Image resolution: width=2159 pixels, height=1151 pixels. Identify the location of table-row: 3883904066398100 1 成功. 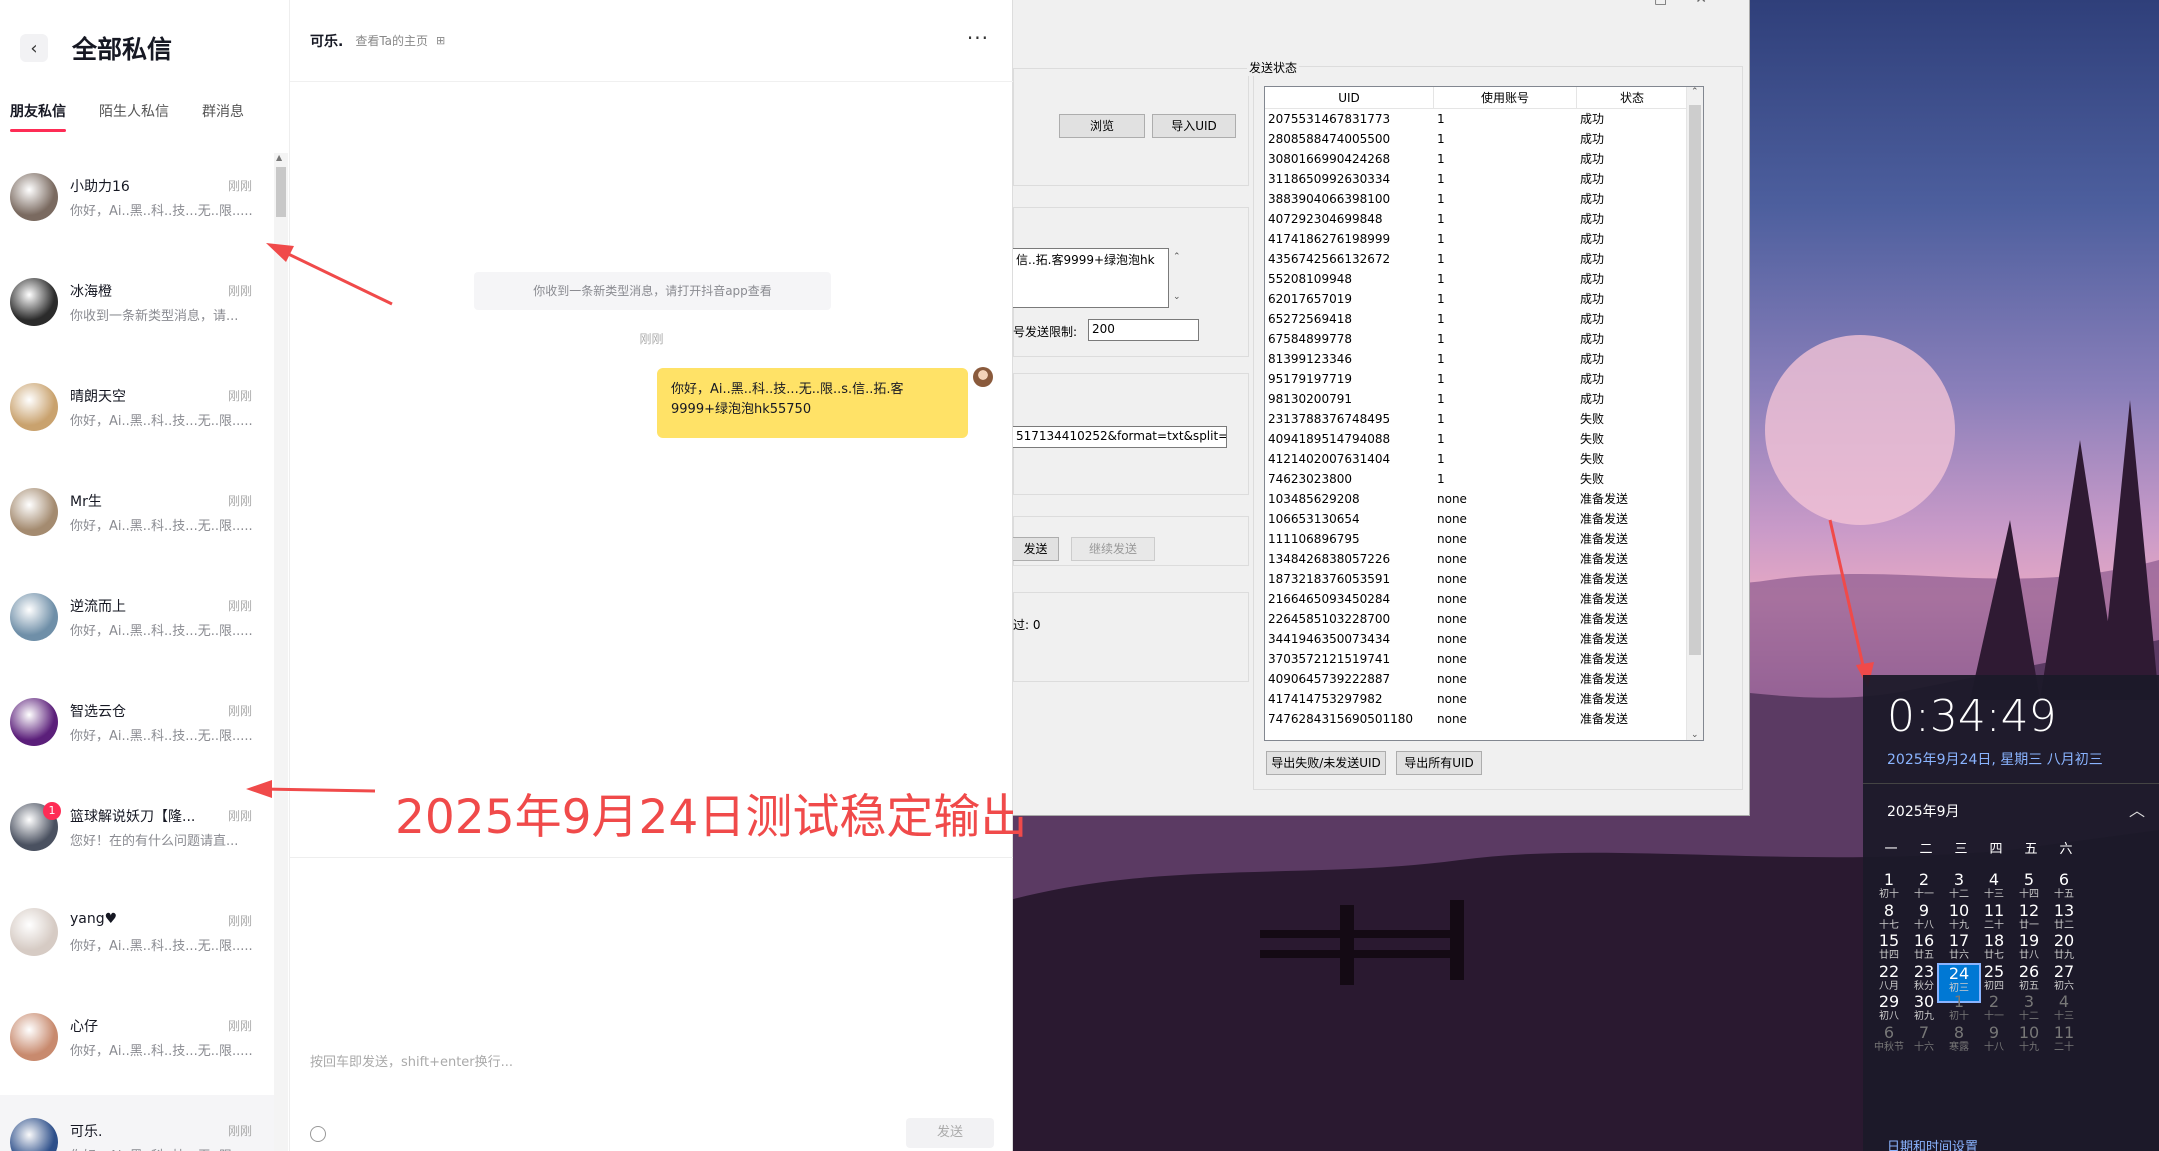
(1484, 199).